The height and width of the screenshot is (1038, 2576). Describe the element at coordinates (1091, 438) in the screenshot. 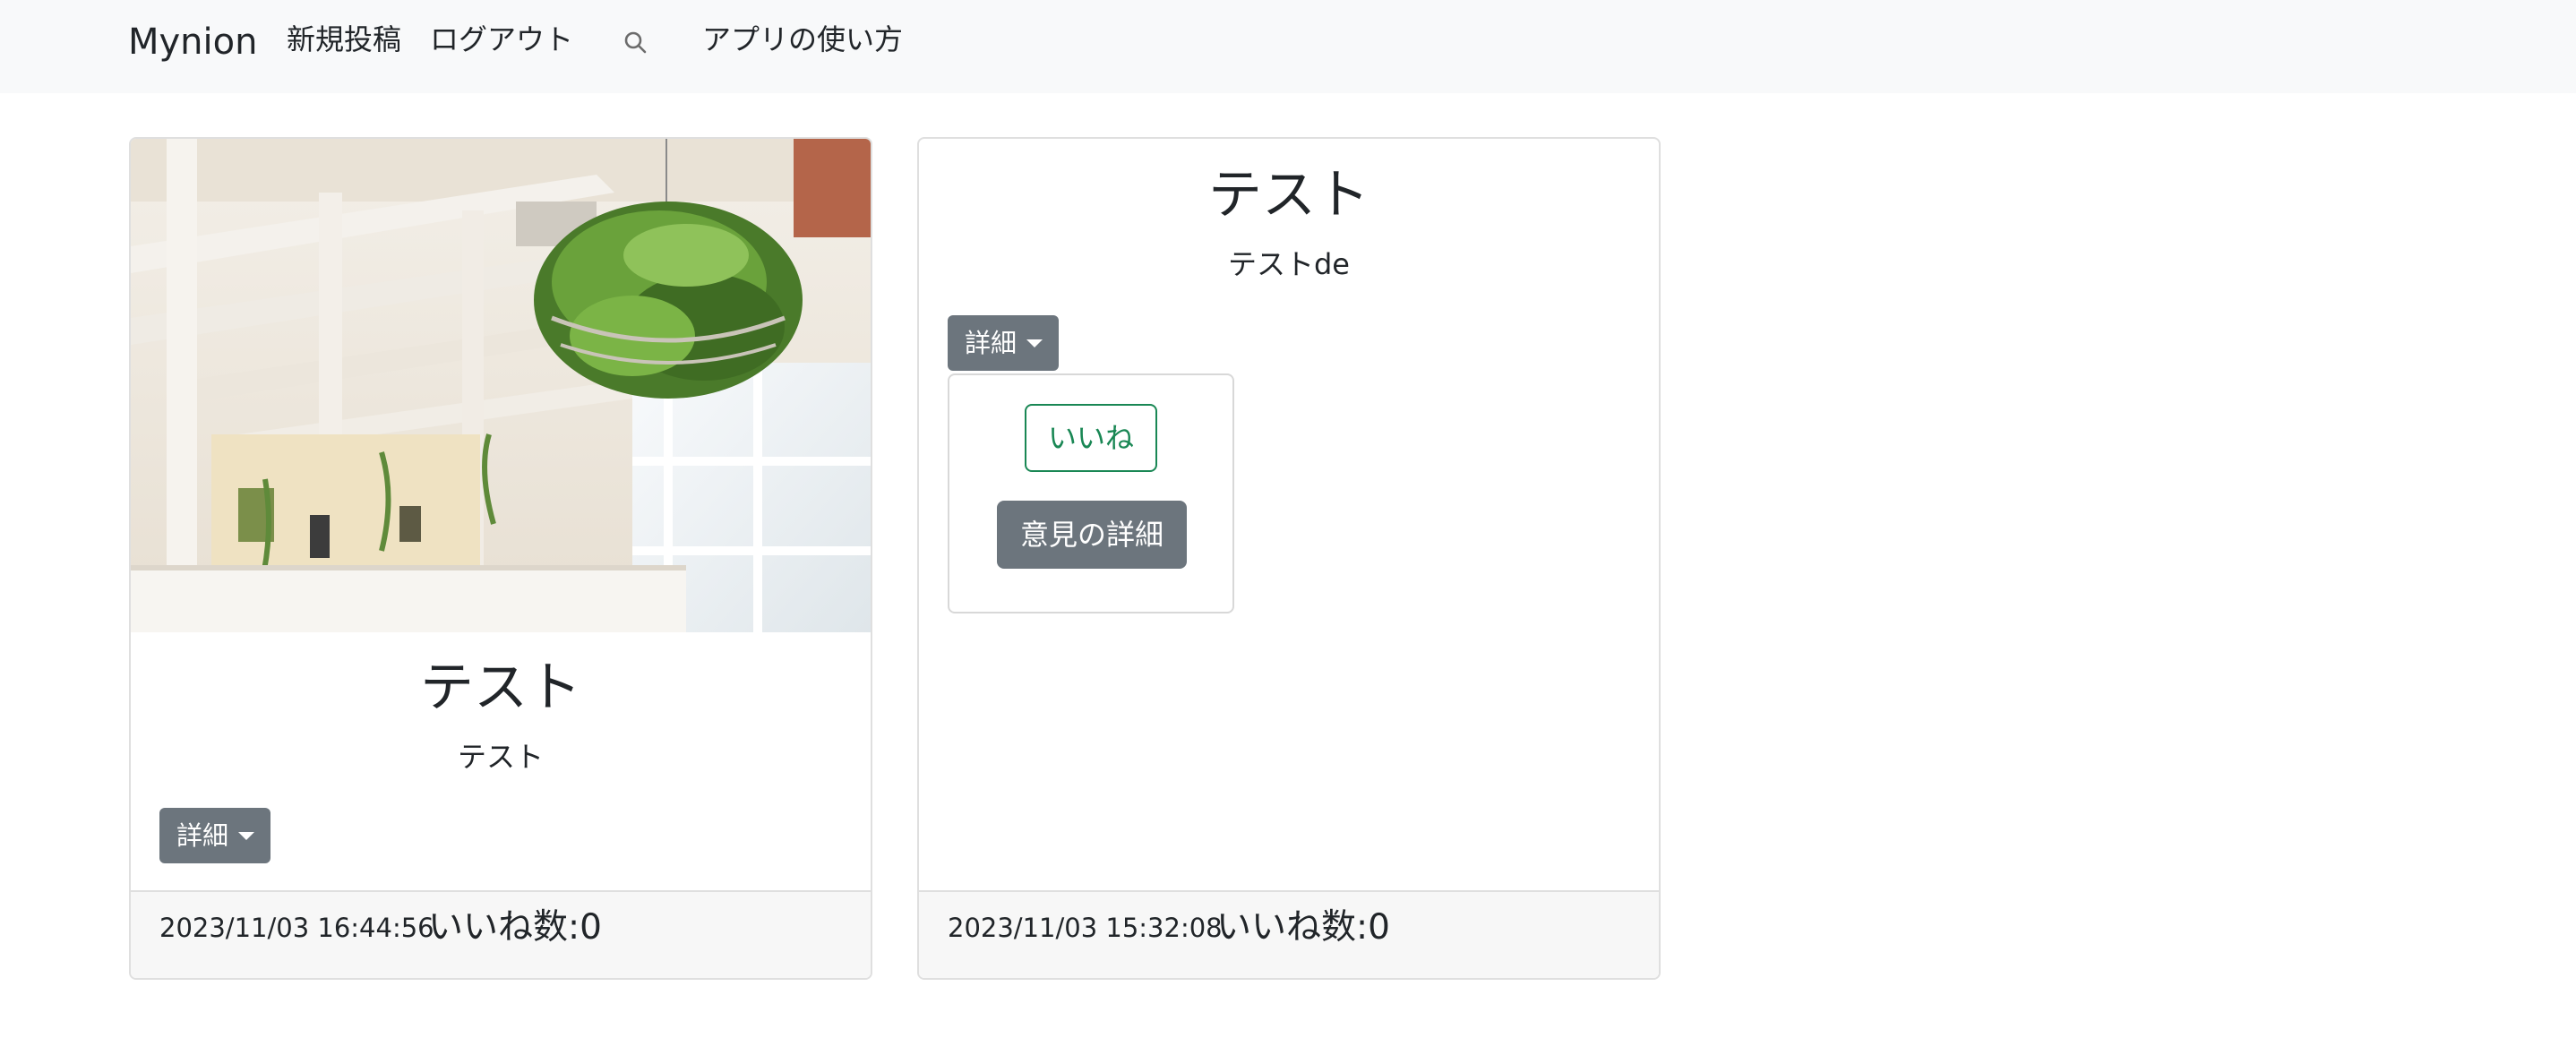

I see `like-button: いいね` at that location.